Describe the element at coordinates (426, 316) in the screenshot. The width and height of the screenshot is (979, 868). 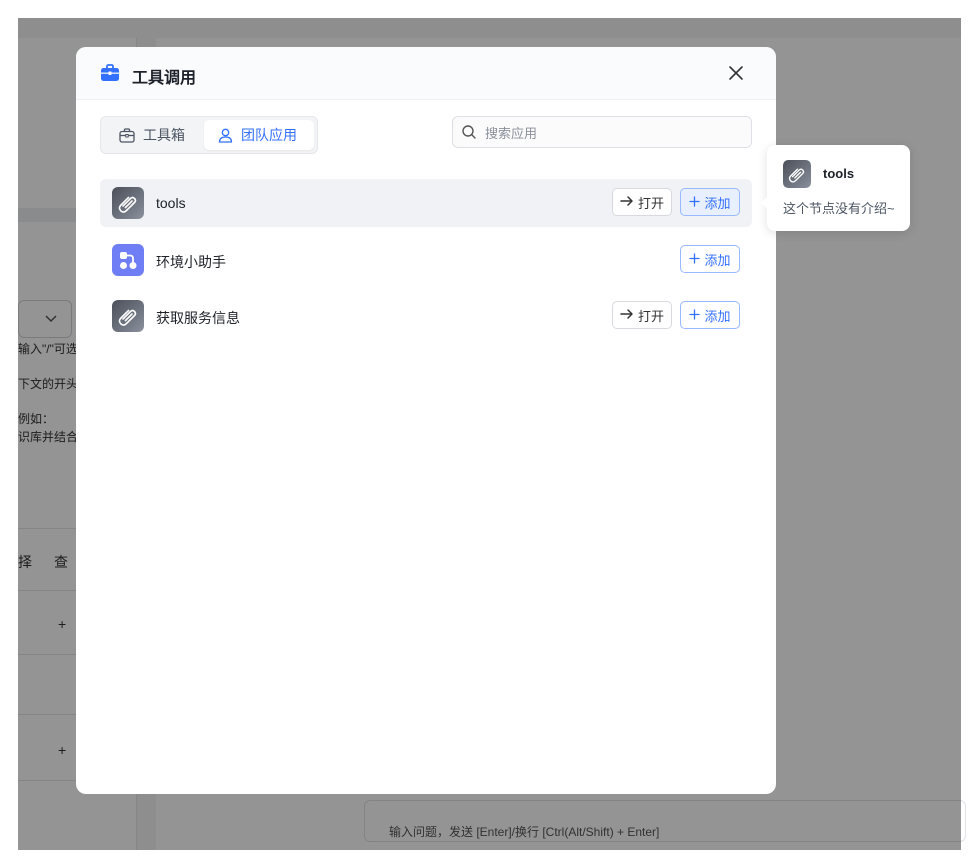
I see `app-row-service-info: 获取服务信息 打开 添加` at that location.